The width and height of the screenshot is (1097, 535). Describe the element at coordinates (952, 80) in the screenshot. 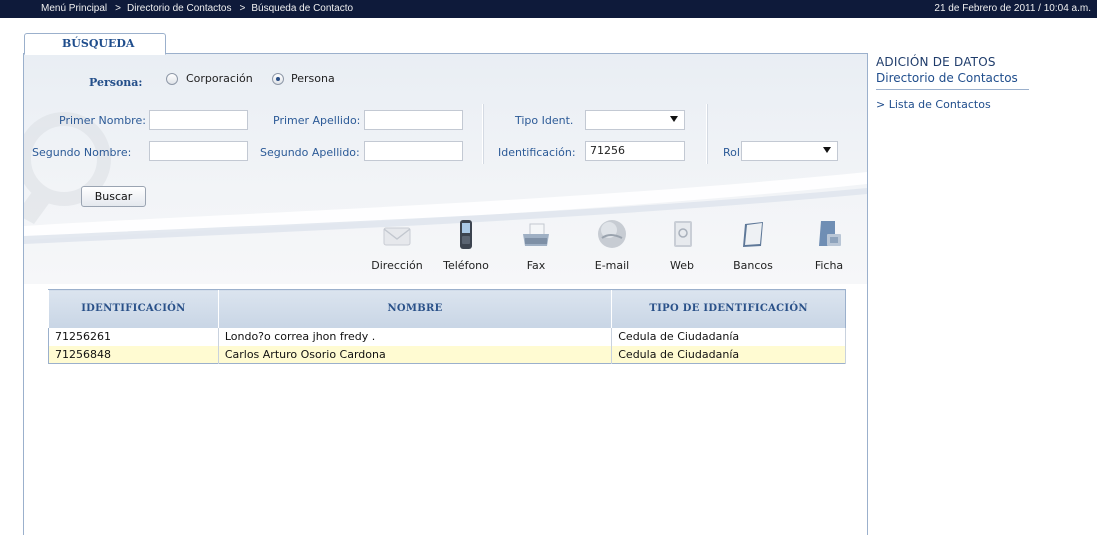

I see `sidebar-subtitle: Directorio de Contactos` at that location.